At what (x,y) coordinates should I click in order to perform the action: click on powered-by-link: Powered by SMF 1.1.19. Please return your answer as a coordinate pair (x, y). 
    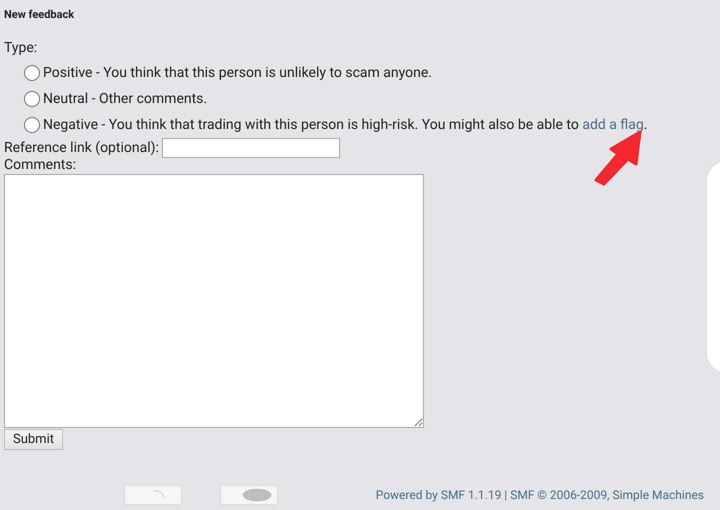
    Looking at the image, I should click on (439, 495).